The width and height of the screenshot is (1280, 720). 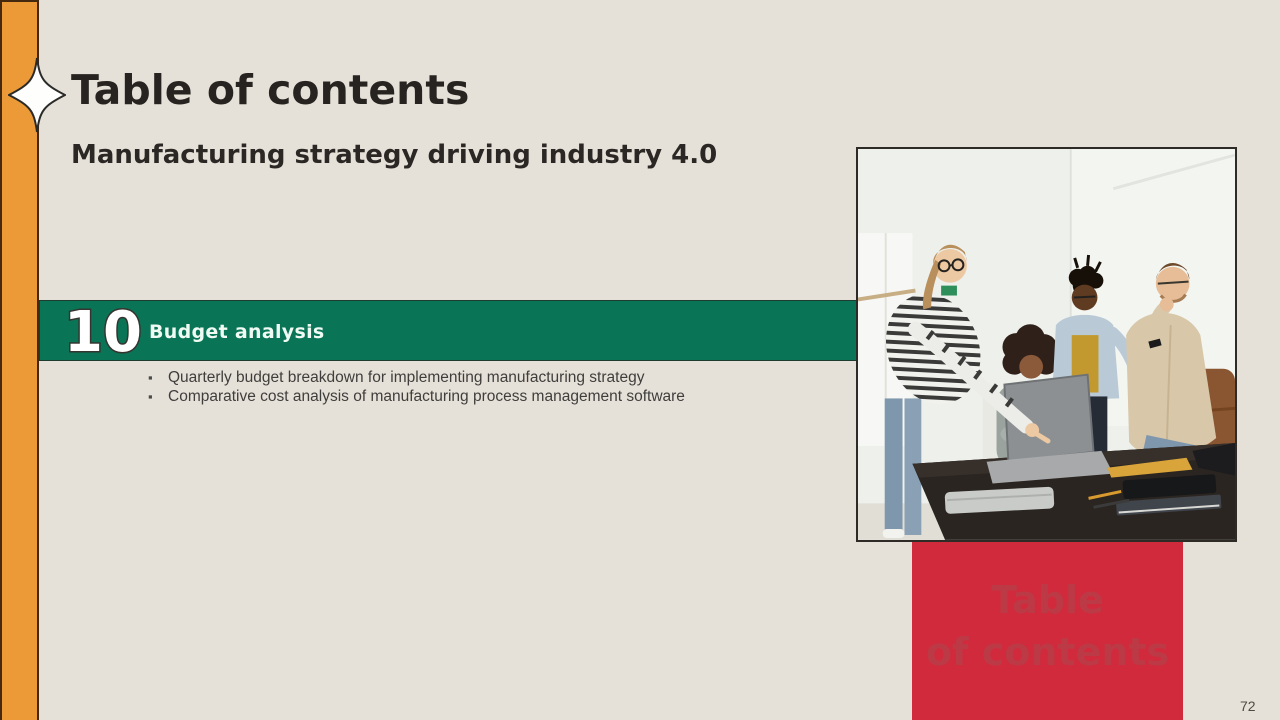 I want to click on toc-watermark-box: Table of contents, so click(x=1047, y=631).